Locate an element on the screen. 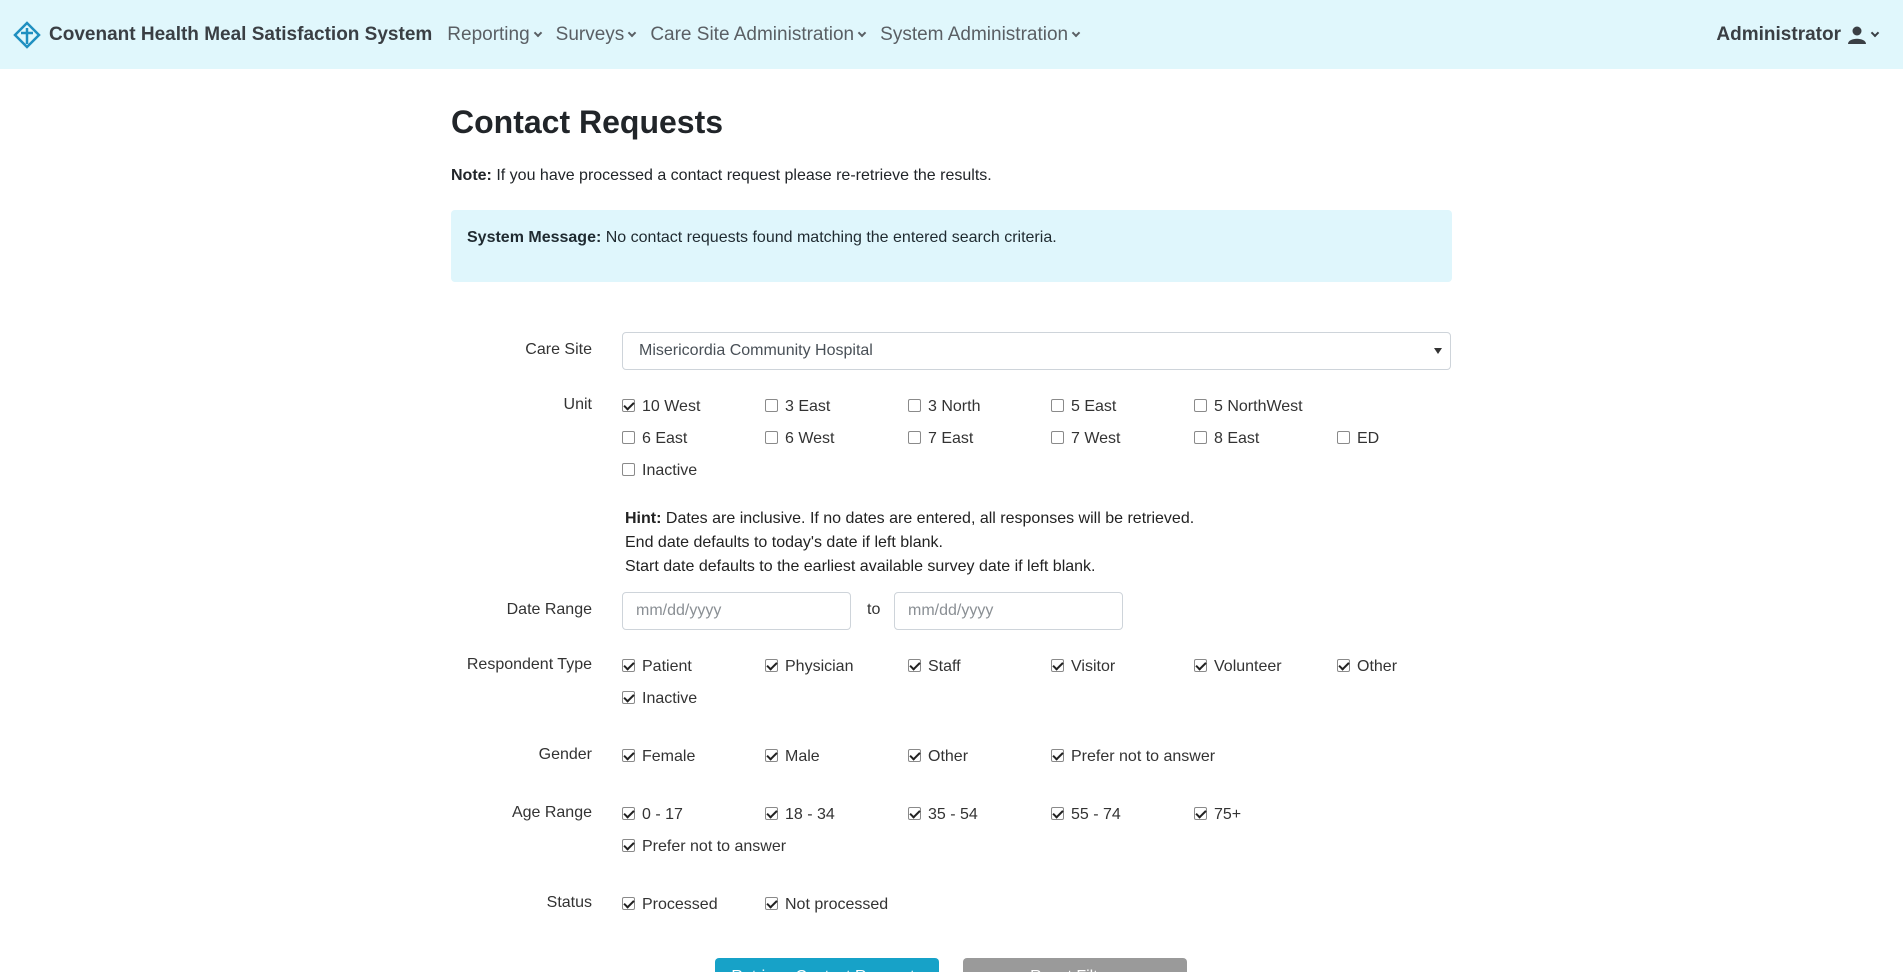 The height and width of the screenshot is (972, 1903). user-name: Administrator is located at coordinates (1778, 34).